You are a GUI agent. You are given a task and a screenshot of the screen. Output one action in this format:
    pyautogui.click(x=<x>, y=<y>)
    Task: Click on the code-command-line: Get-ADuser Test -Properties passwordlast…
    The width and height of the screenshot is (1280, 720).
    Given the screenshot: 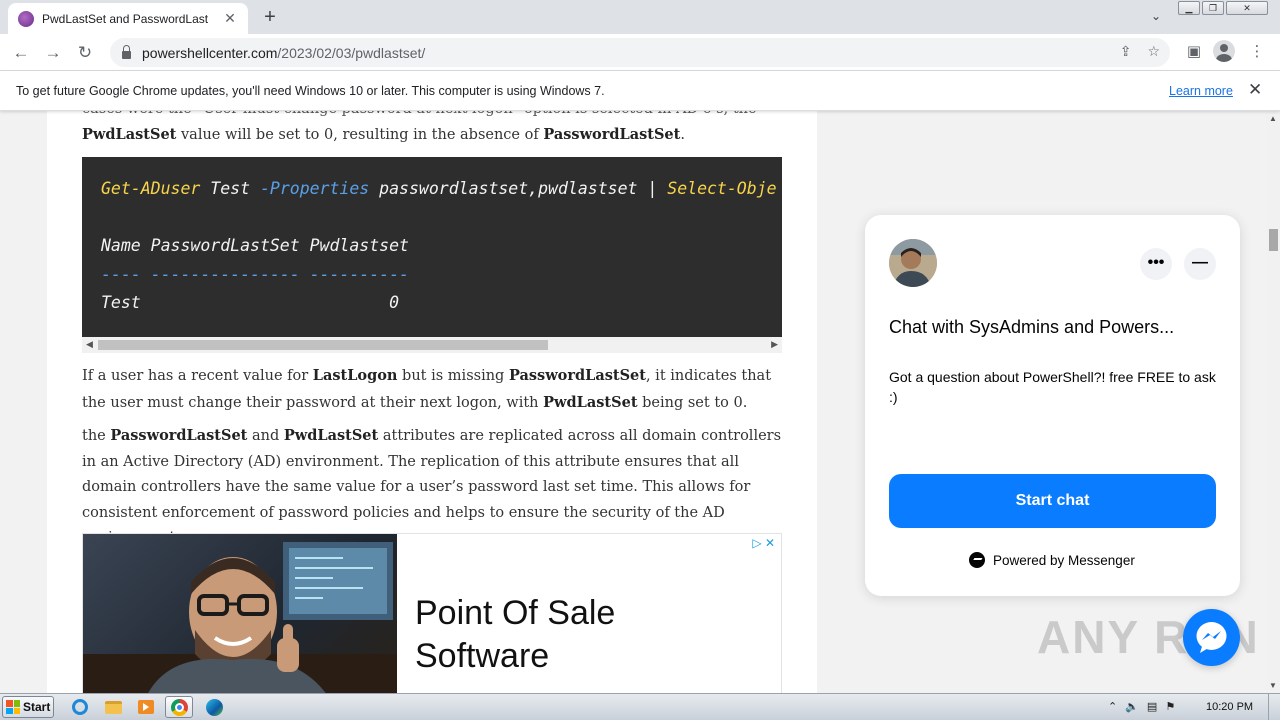 What is the action you would take?
    pyautogui.click(x=439, y=188)
    